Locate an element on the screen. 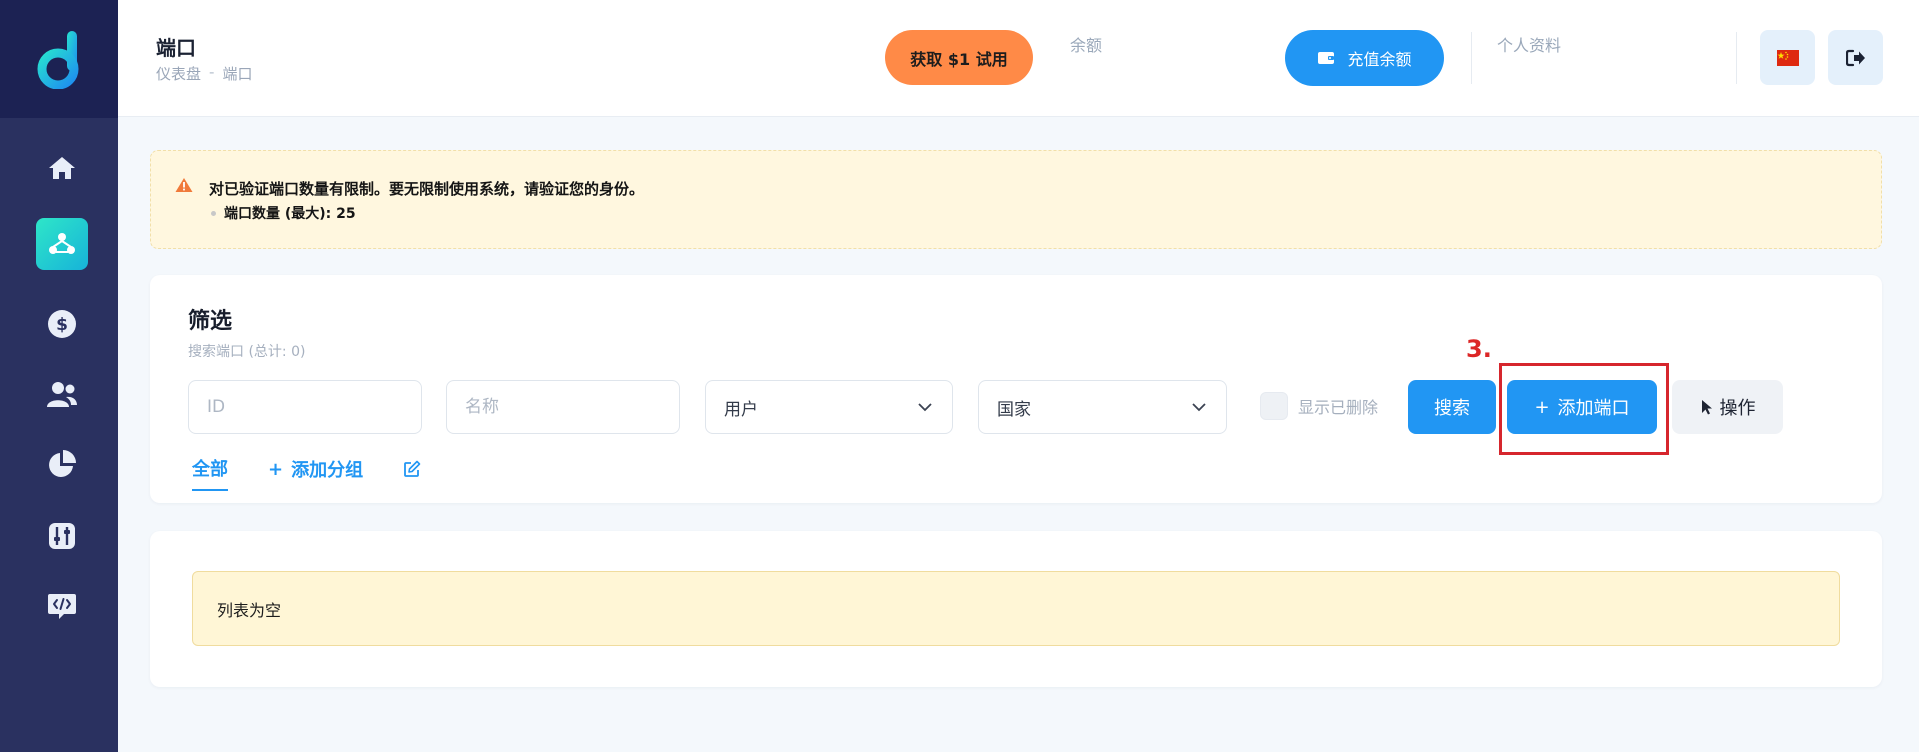 The width and height of the screenshot is (1919, 752). actions-button: 操作 is located at coordinates (1727, 407).